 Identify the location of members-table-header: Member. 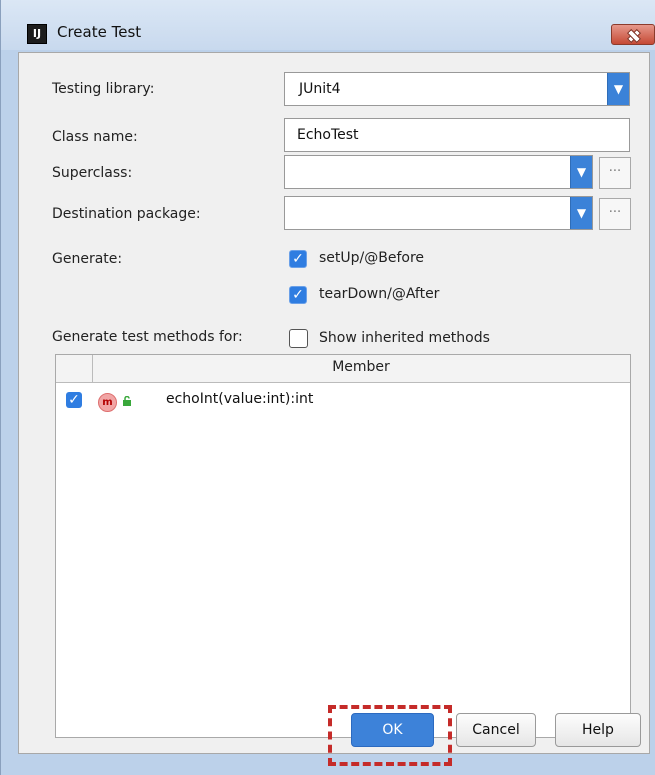
(343, 369).